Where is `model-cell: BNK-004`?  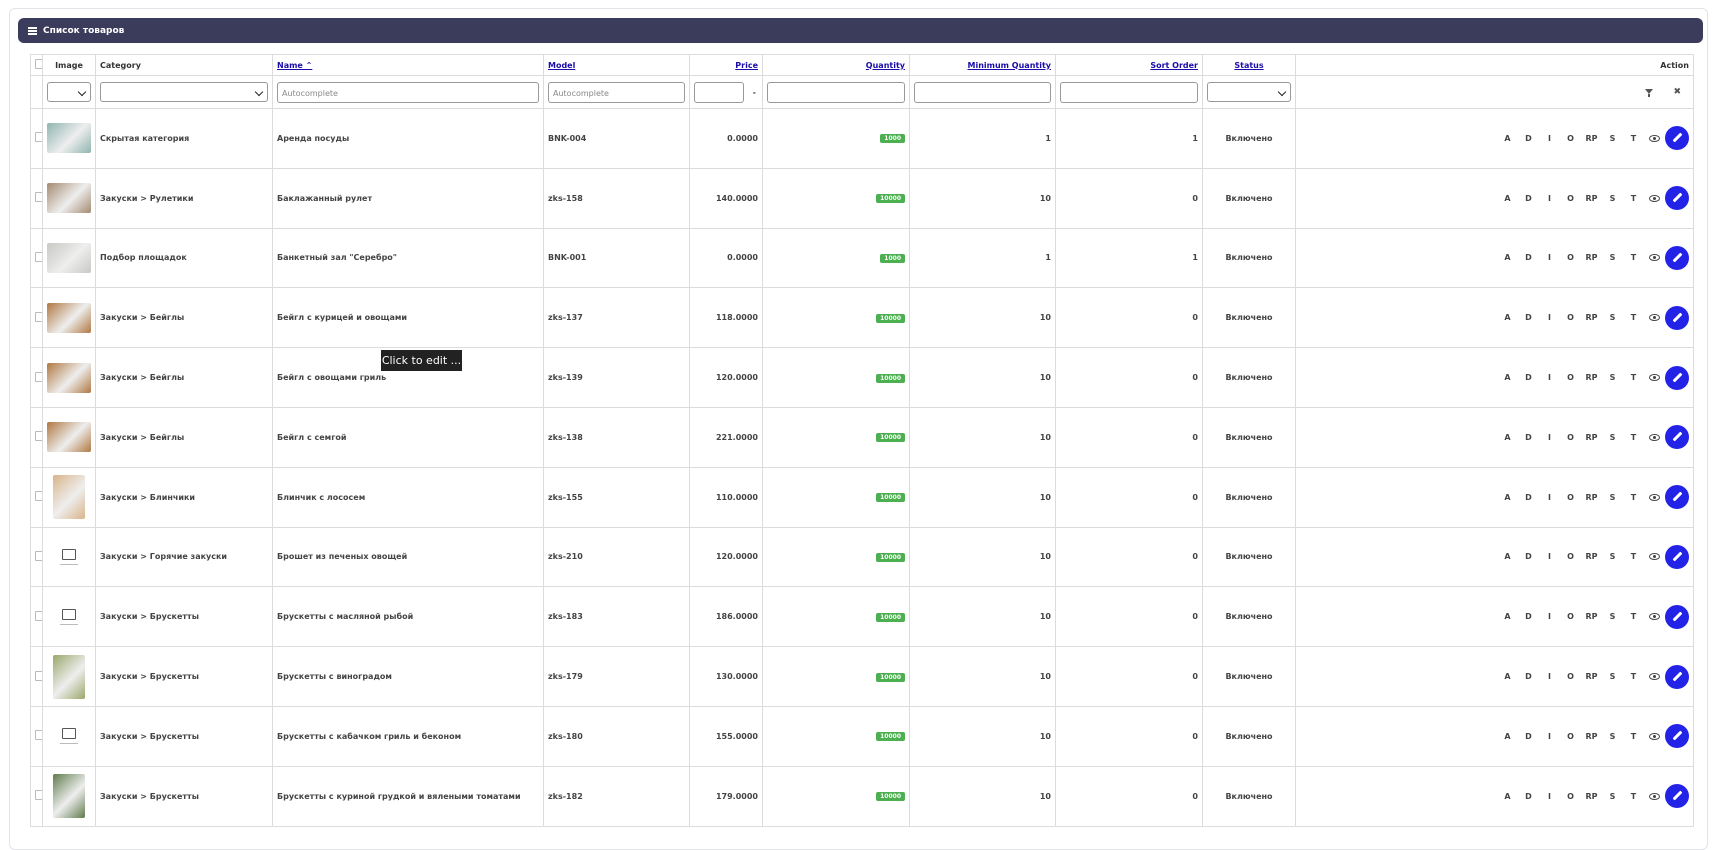 model-cell: BNK-004 is located at coordinates (616, 138).